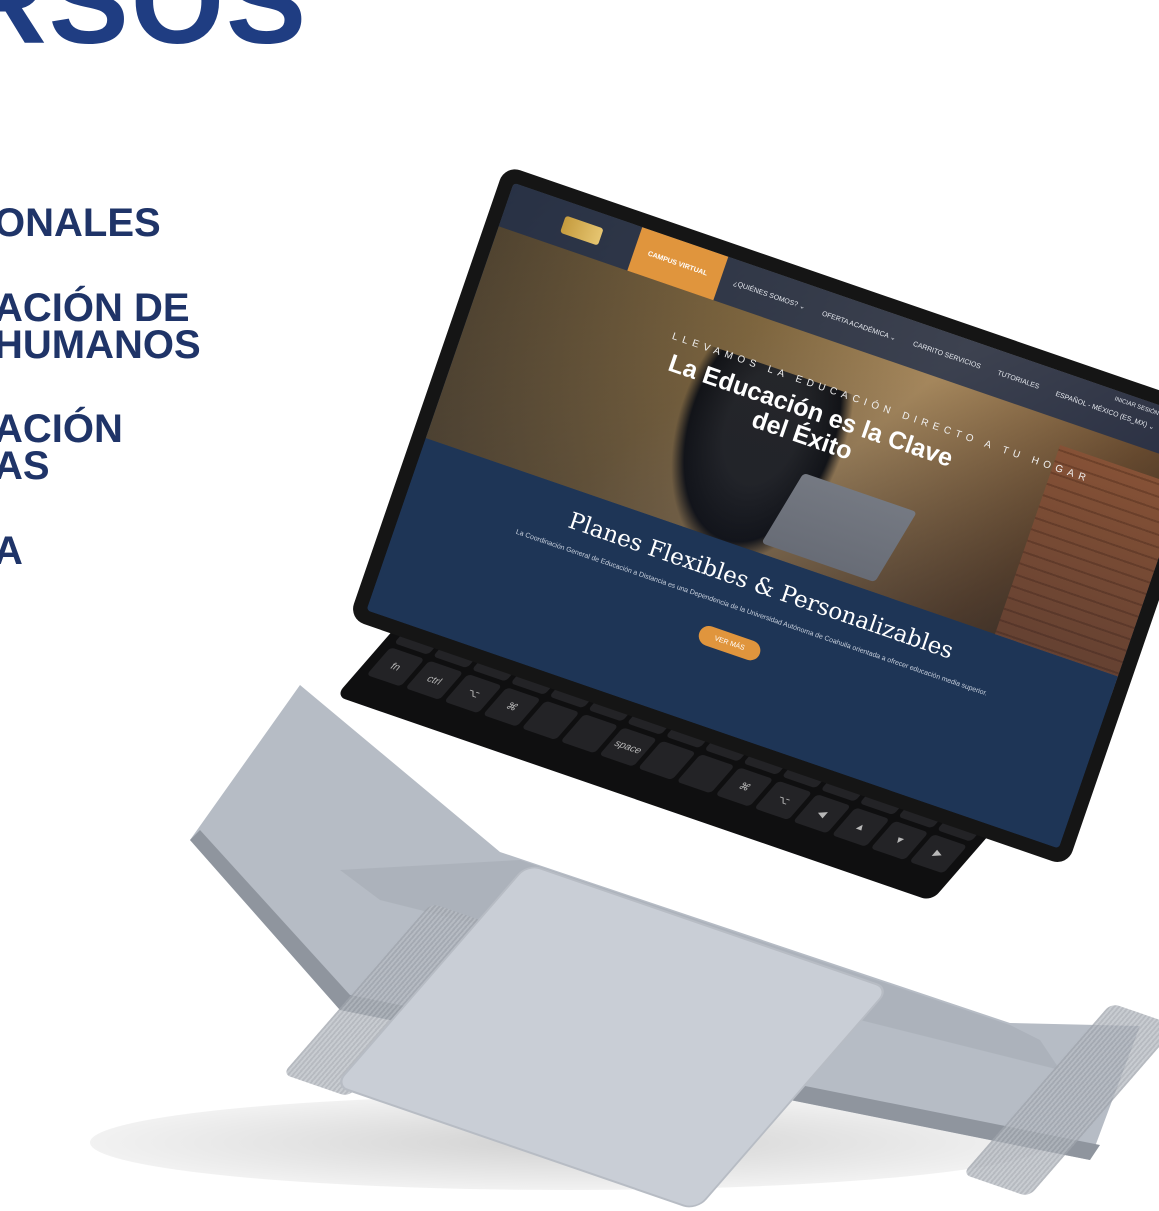 This screenshot has width=1159, height=1211. I want to click on site-logo, so click(581, 230).